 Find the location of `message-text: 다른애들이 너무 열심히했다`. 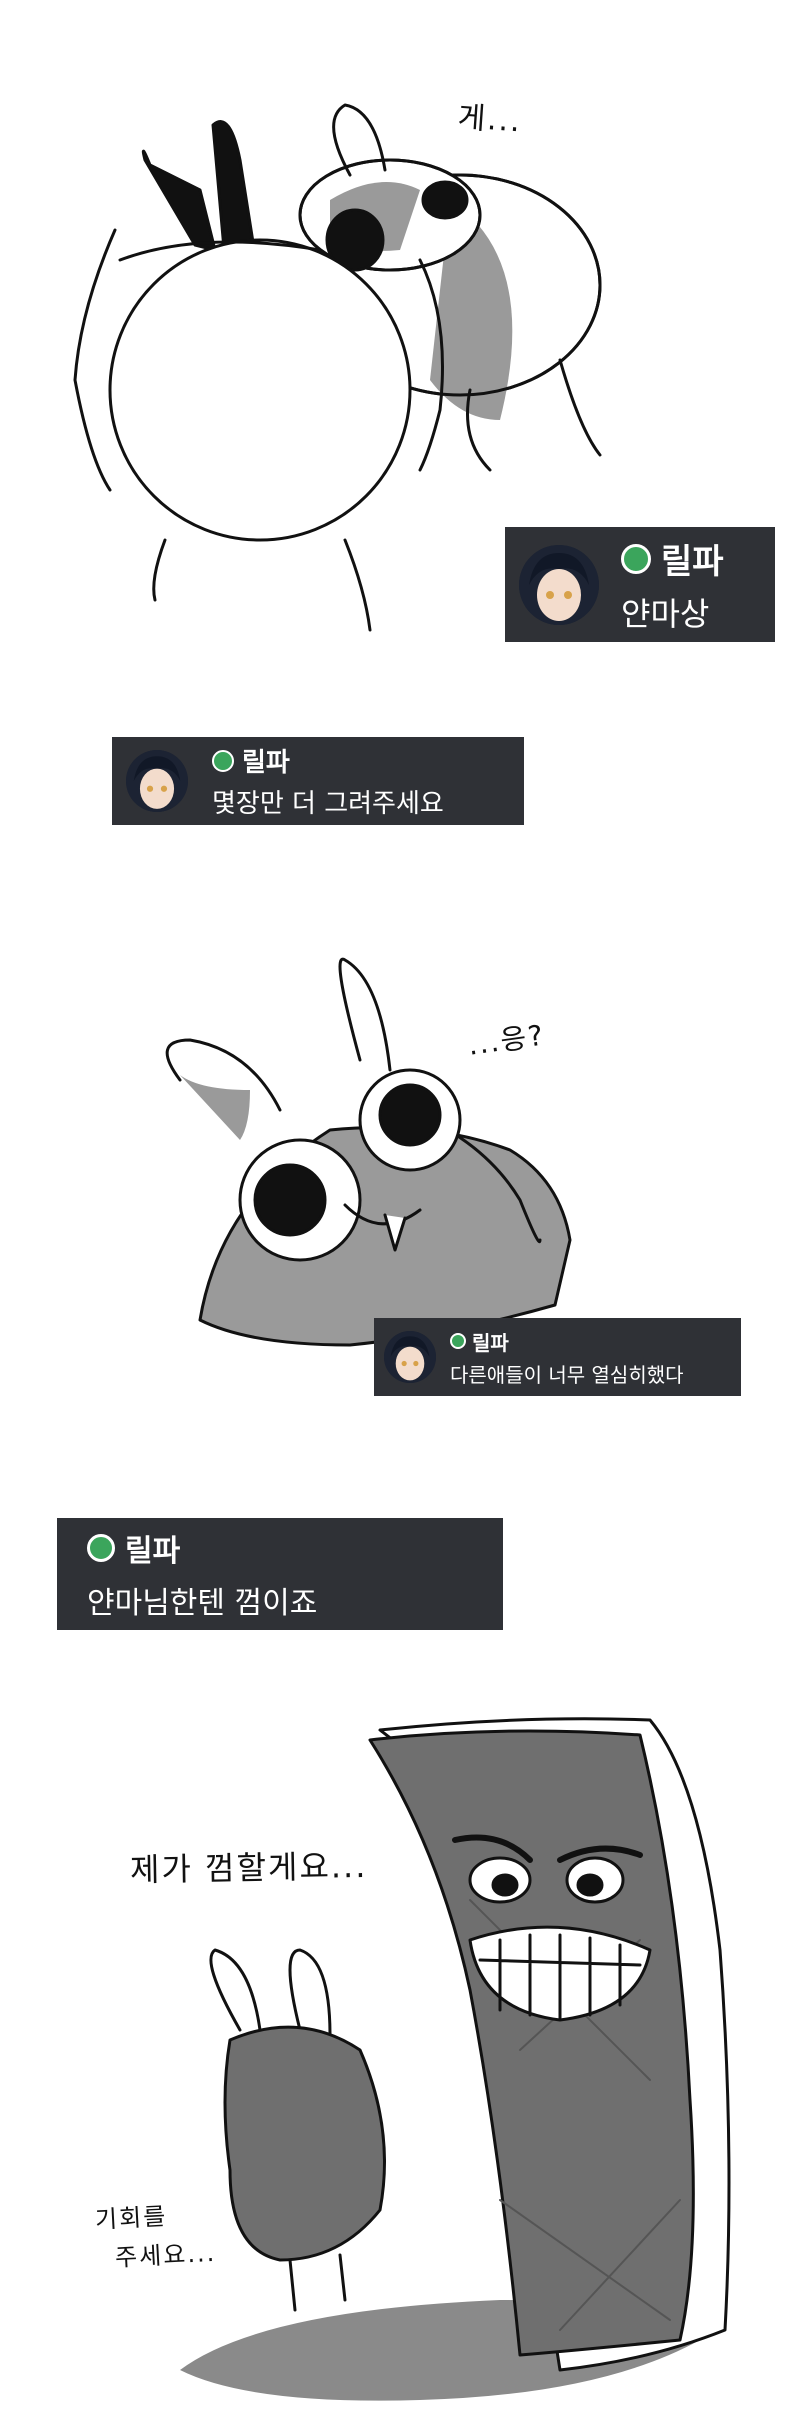

message-text: 다른애들이 너무 열심히했다 is located at coordinates (567, 1374).